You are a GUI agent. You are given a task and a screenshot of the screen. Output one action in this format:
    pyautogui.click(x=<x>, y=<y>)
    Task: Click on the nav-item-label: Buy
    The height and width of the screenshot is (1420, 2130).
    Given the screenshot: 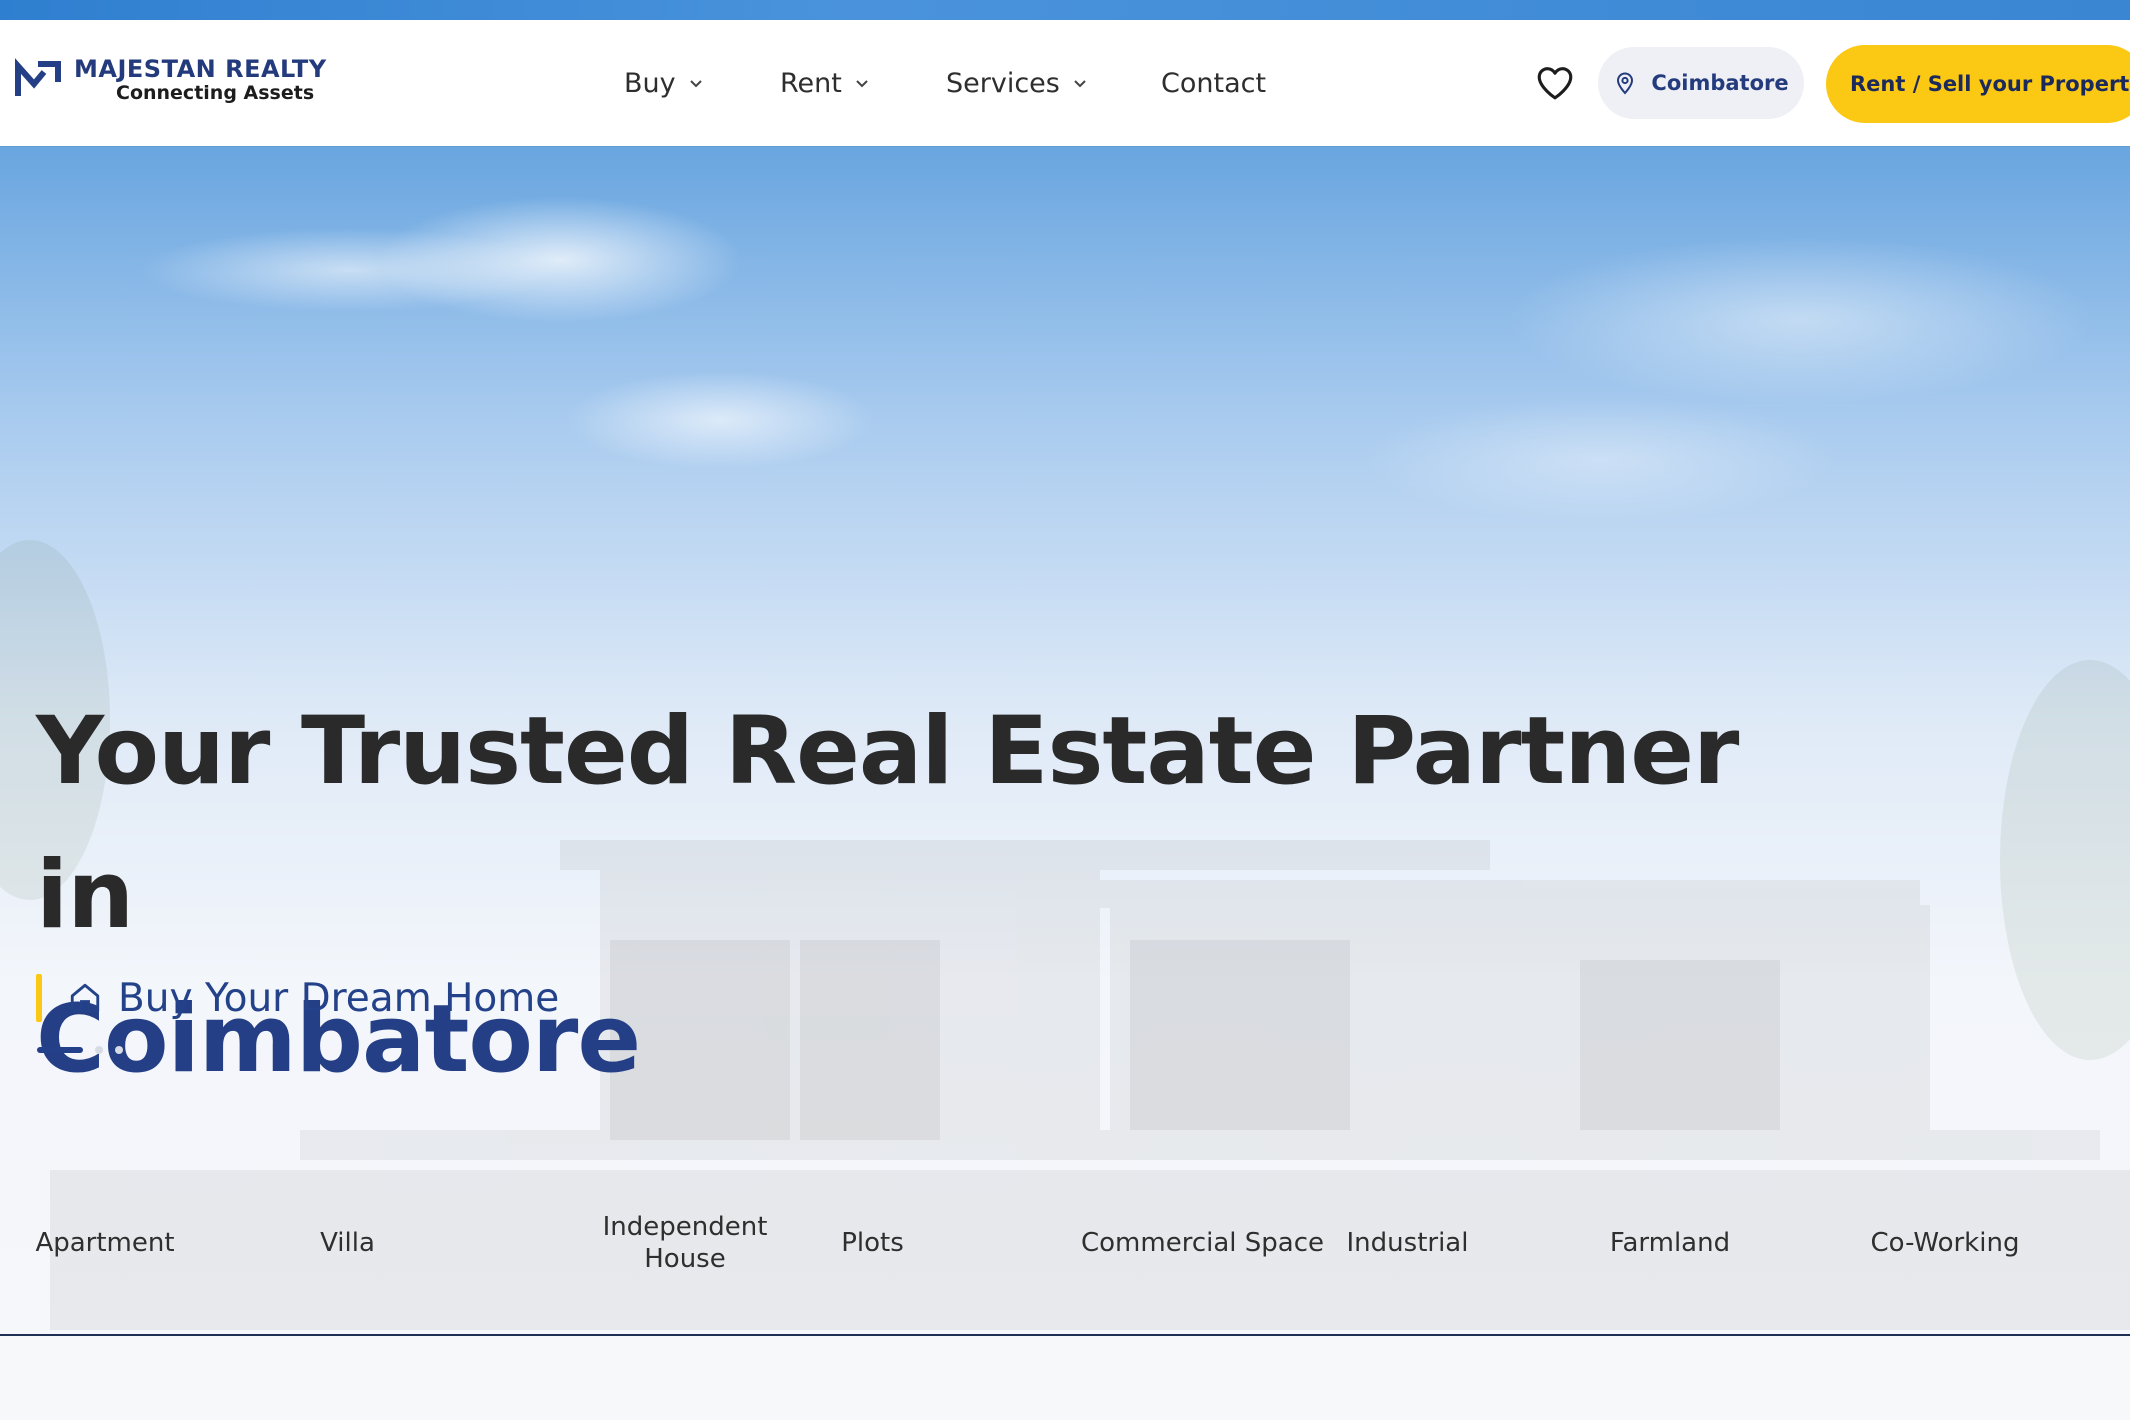 What is the action you would take?
    pyautogui.click(x=650, y=83)
    